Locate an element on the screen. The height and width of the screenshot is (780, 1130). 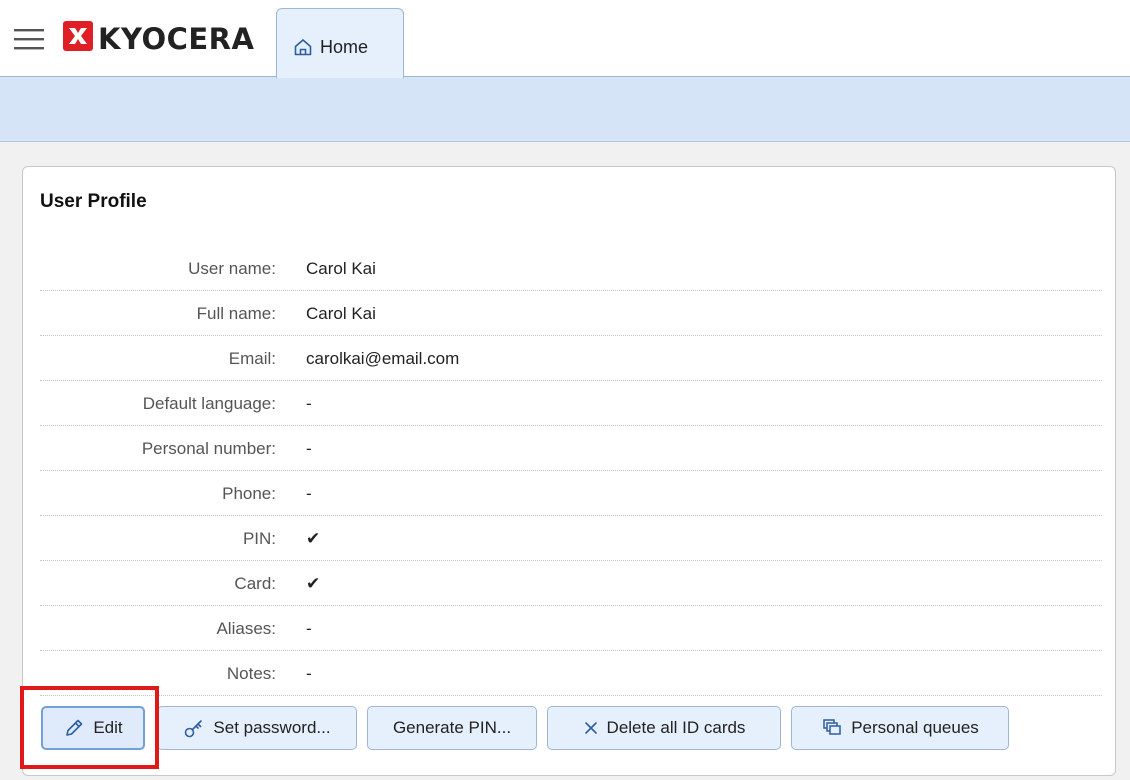
top-bar: KYOCERA Home is located at coordinates (565, 39).